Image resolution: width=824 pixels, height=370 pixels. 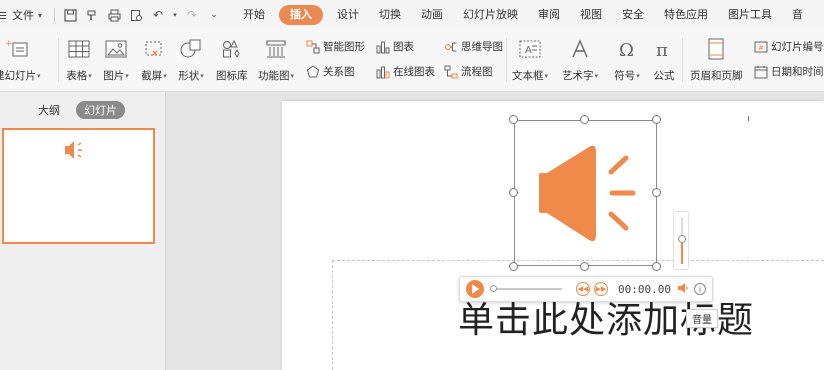 I want to click on svg-text: Ω, so click(x=626, y=49).